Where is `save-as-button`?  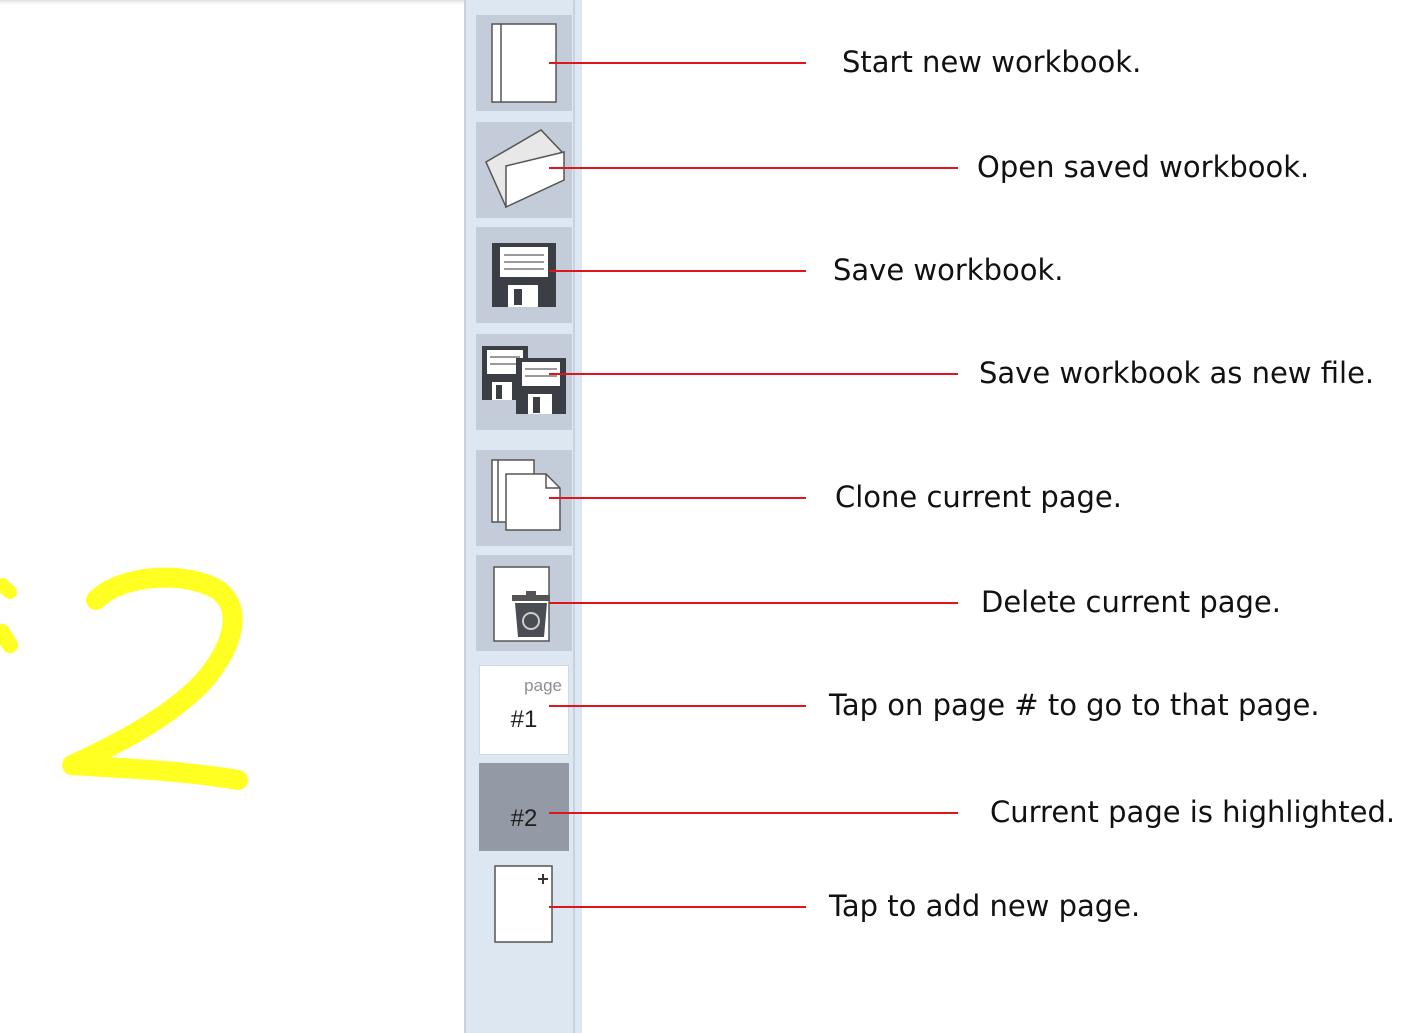
save-as-button is located at coordinates (524, 382).